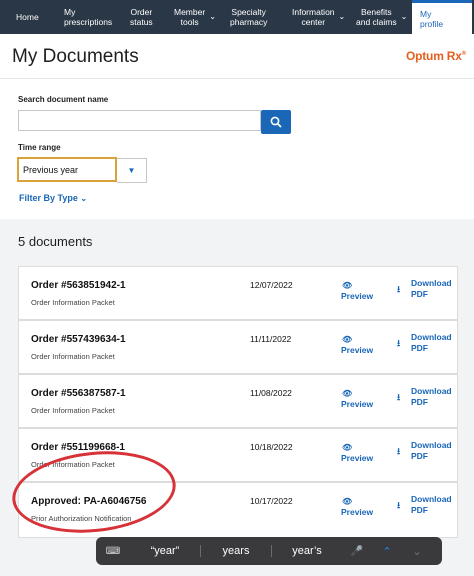  Describe the element at coordinates (271, 501) in the screenshot. I see `document-date: 10/17/2022` at that location.